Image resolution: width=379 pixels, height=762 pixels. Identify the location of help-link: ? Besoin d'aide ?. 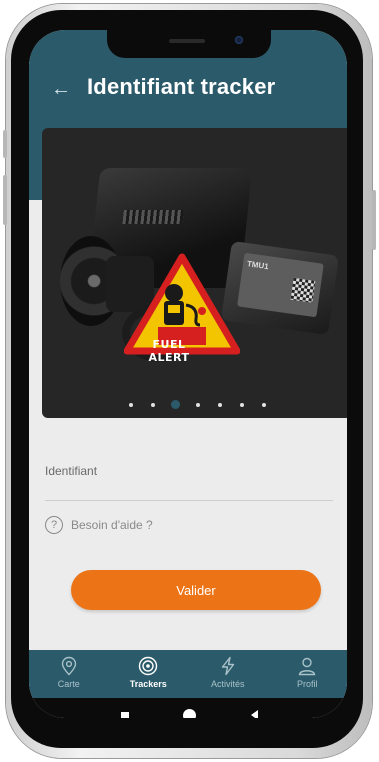
(99, 525).